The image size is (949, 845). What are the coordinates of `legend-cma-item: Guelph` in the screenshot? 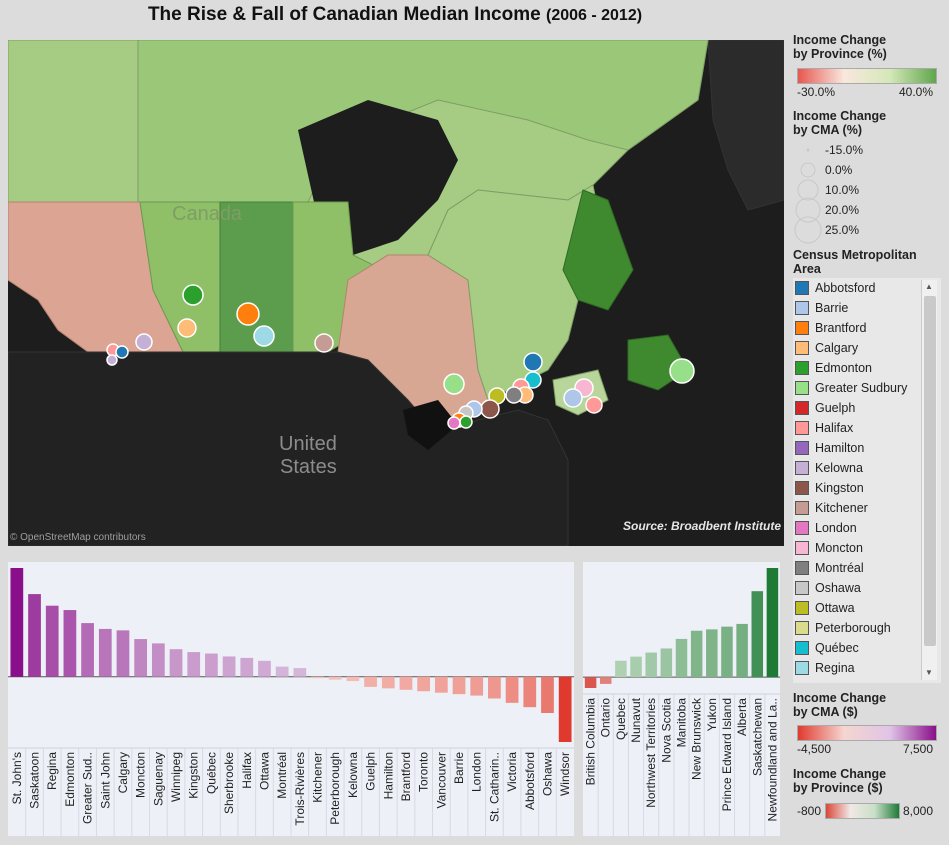 It's located at (867, 408).